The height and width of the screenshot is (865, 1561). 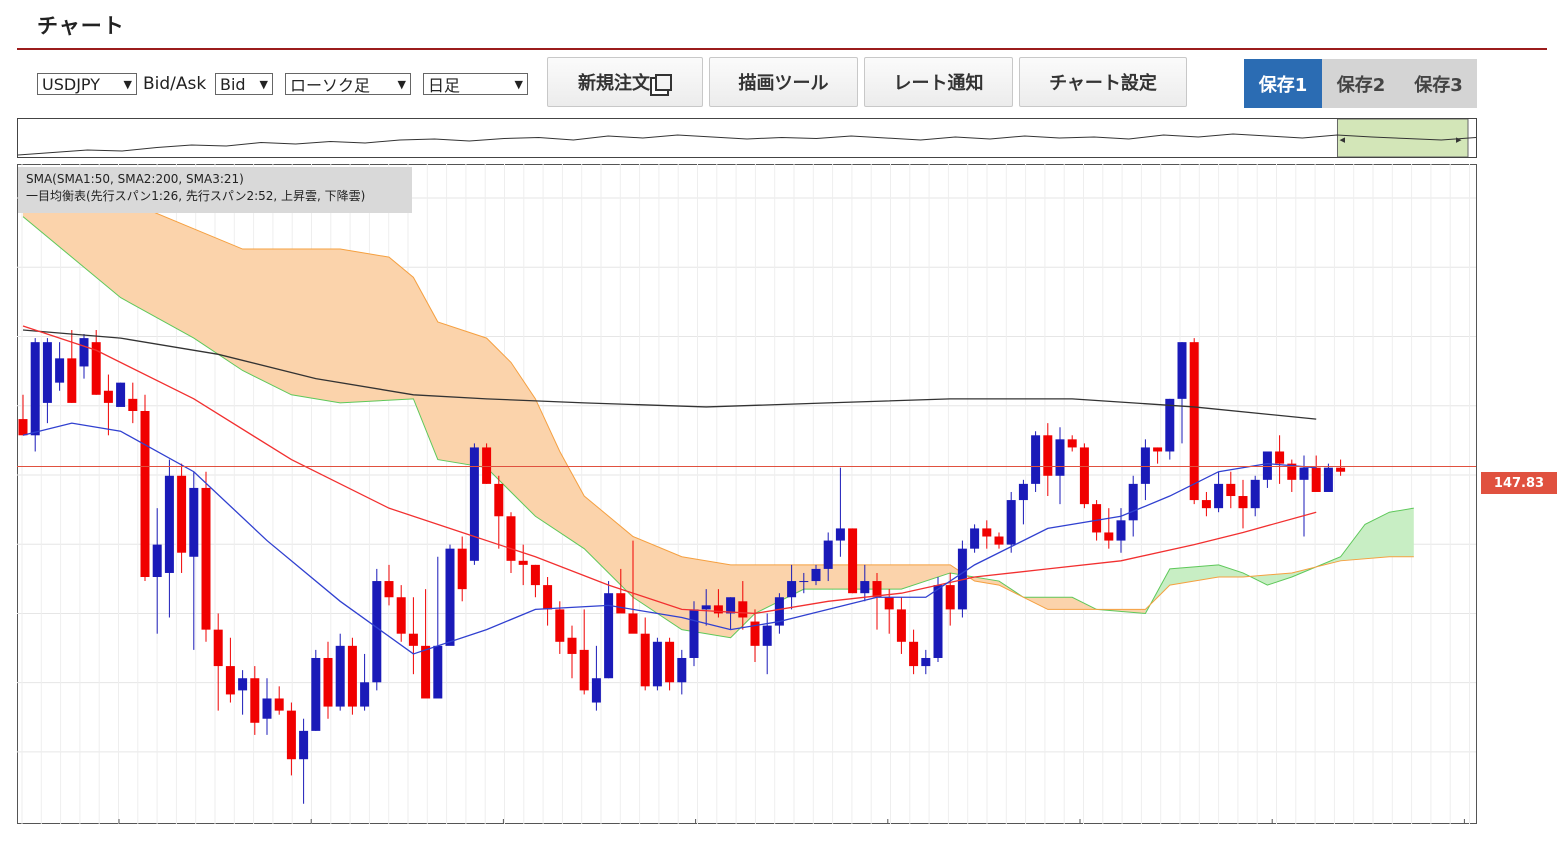 I want to click on save2-tab: 保存2, so click(x=1361, y=83).